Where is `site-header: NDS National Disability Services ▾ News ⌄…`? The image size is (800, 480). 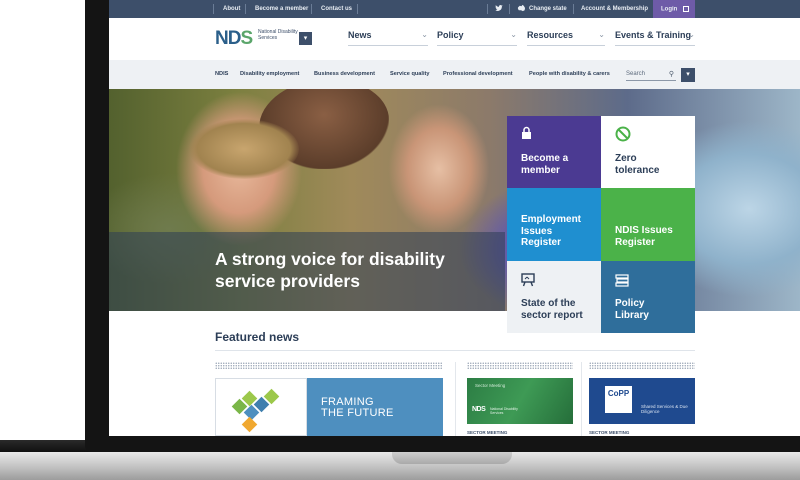
site-header: NDS National Disability Services ▾ News ⌄… is located at coordinates (454, 39).